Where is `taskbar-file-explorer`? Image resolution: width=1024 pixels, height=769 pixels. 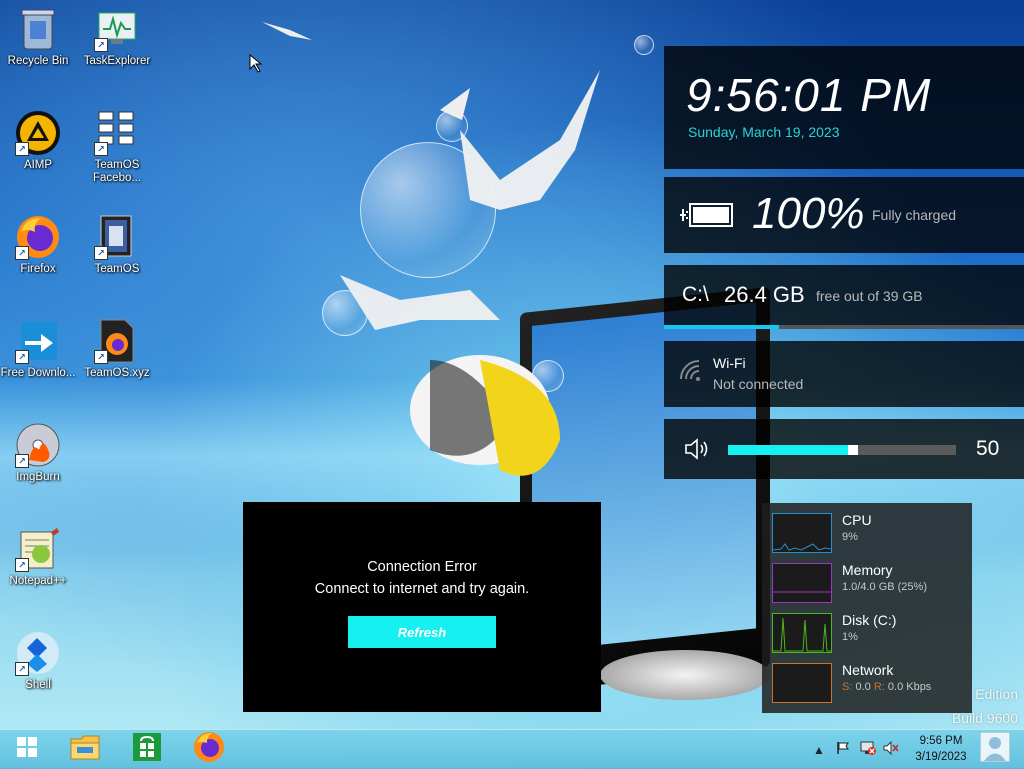 taskbar-file-explorer is located at coordinates (85, 749).